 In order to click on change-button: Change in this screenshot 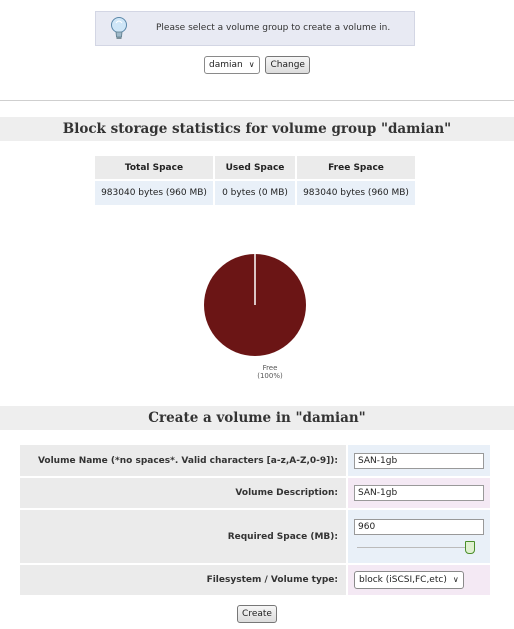, I will do `click(287, 65)`.